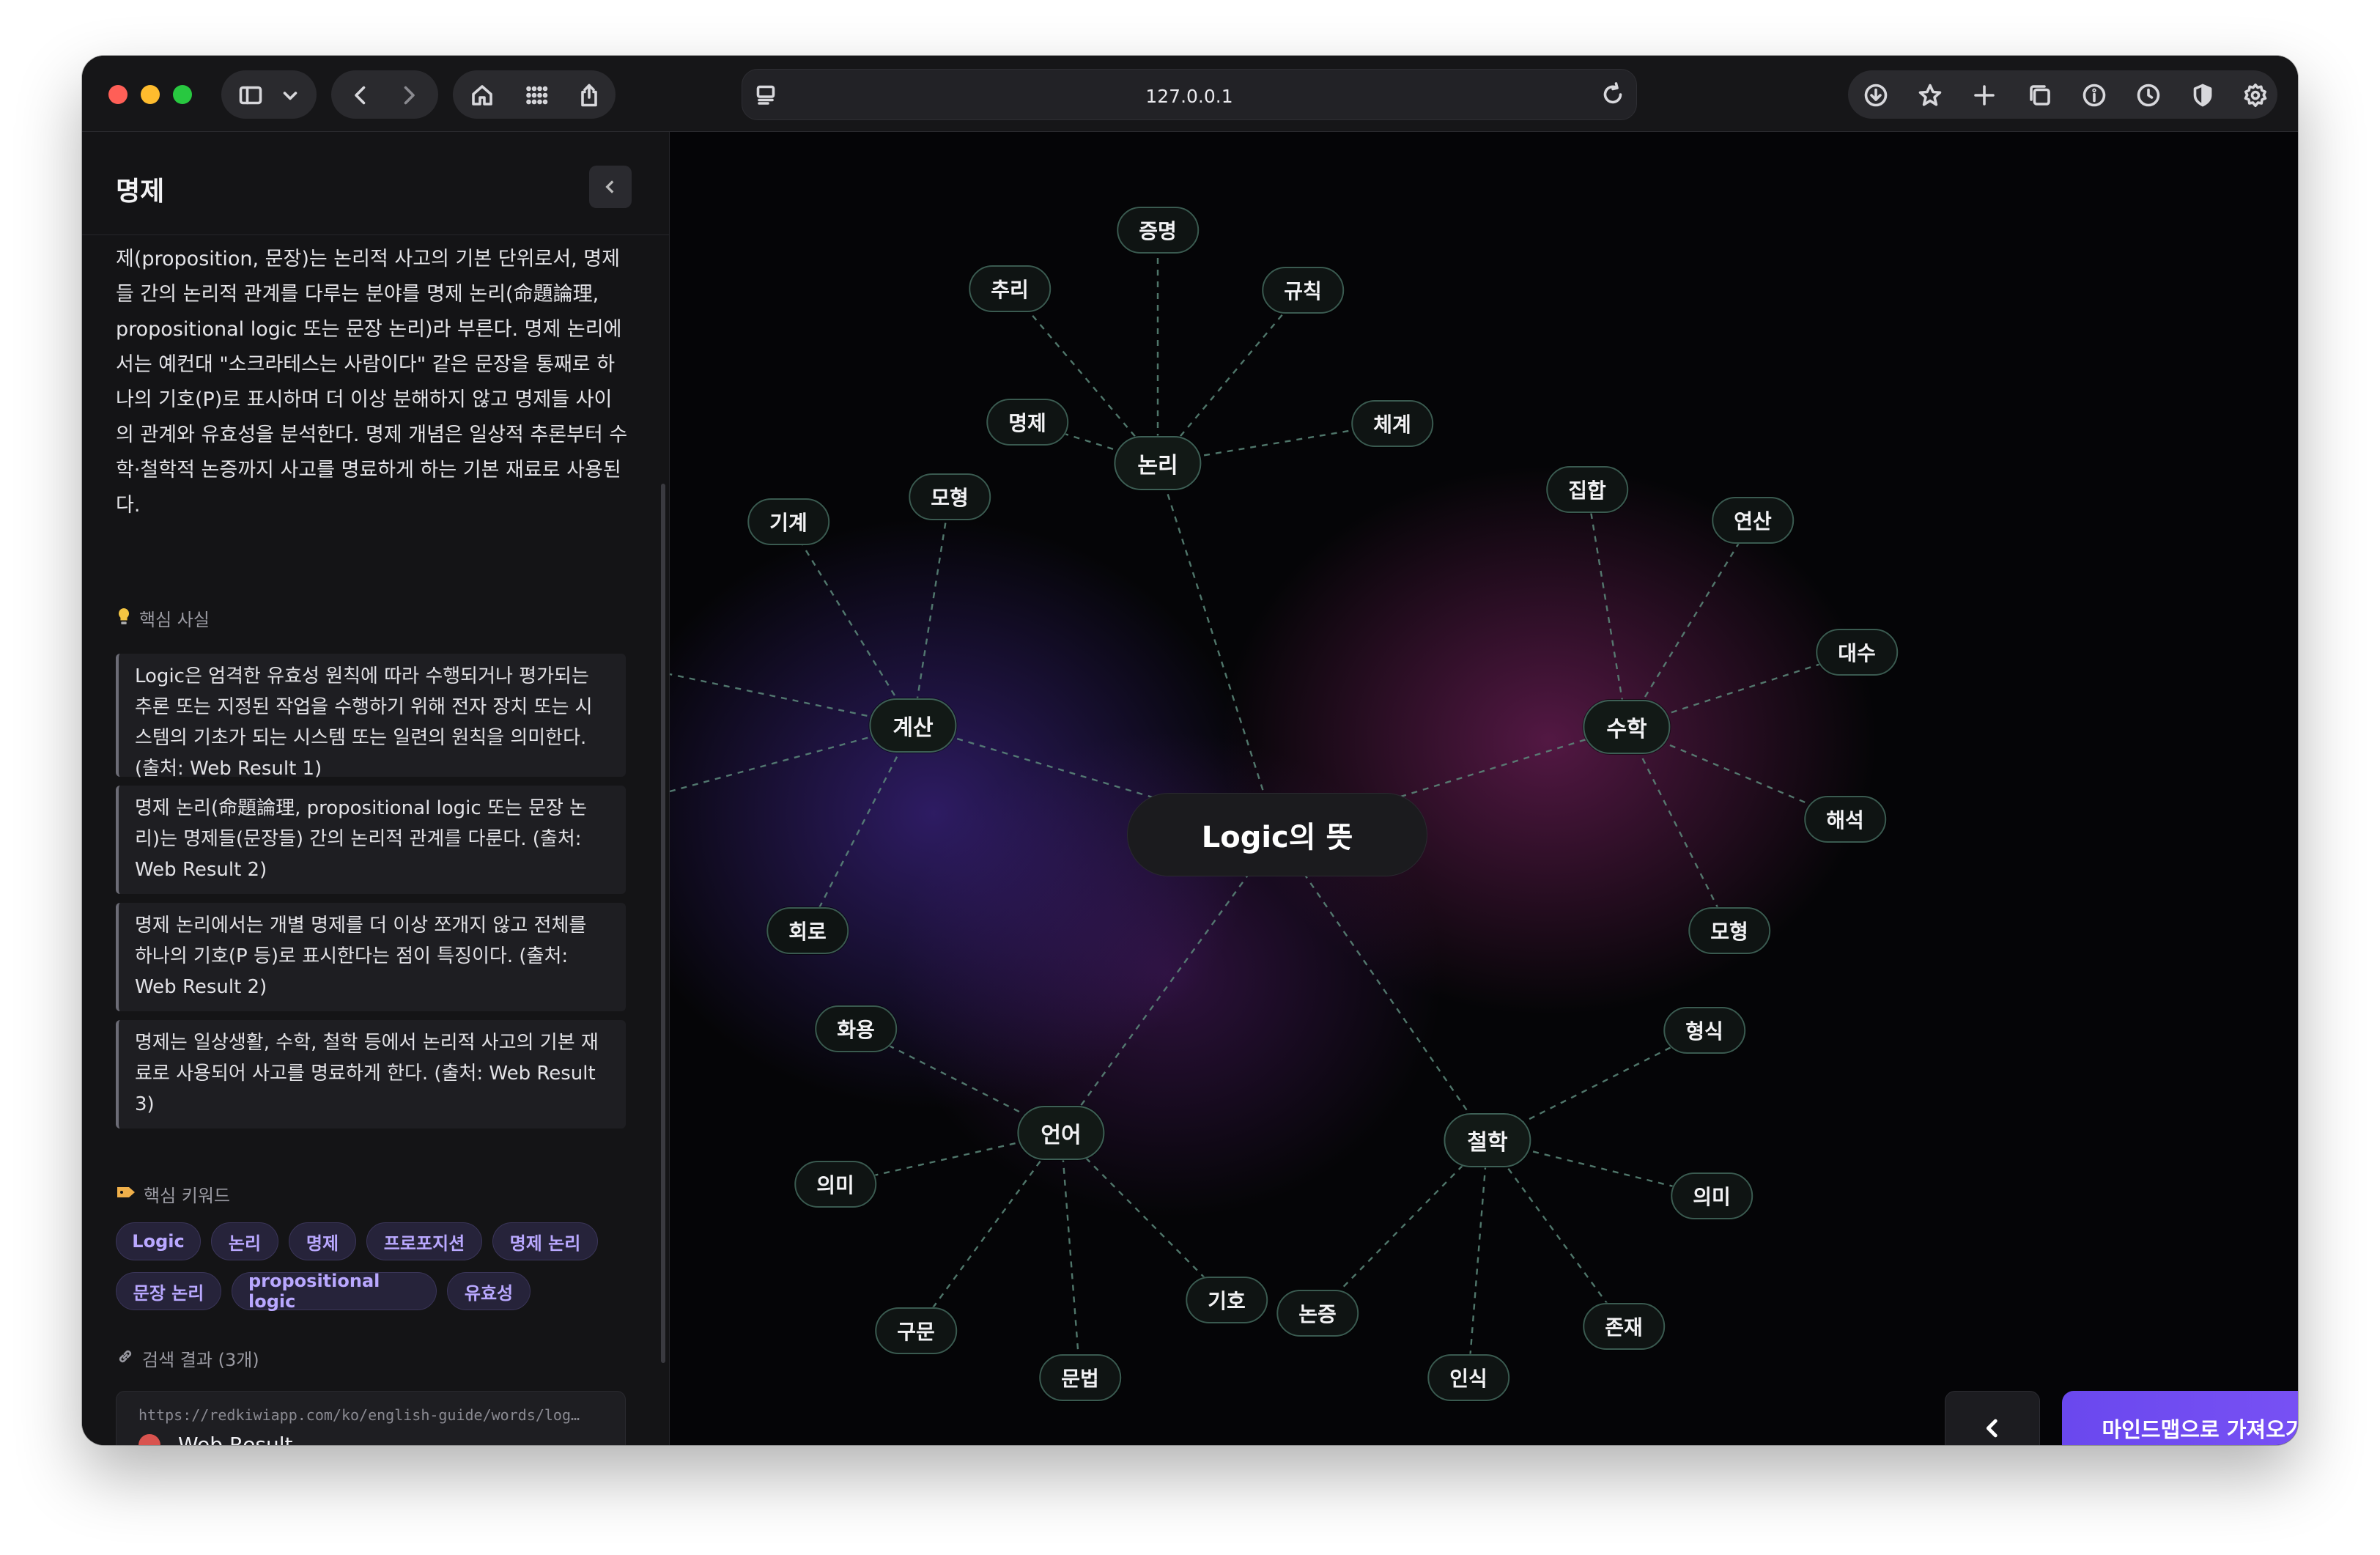 The width and height of the screenshot is (2380, 1555). Describe the element at coordinates (118, 94) in the screenshot. I see `close-window-button` at that location.